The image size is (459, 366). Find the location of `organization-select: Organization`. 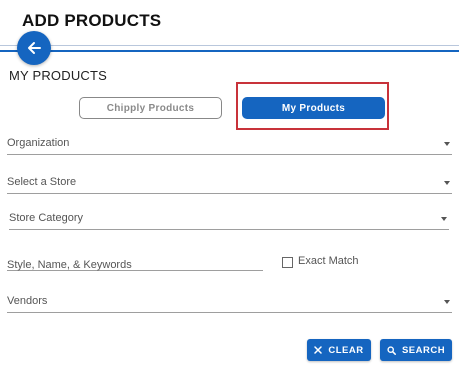

organization-select: Organization is located at coordinates (229, 145).